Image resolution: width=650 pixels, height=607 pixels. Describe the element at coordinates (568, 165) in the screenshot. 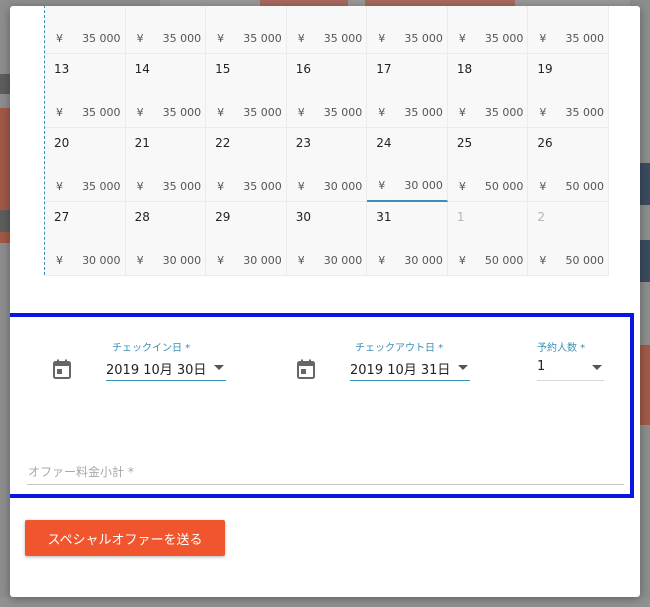

I see `calendar-day-cell: 26 ¥50 000` at that location.